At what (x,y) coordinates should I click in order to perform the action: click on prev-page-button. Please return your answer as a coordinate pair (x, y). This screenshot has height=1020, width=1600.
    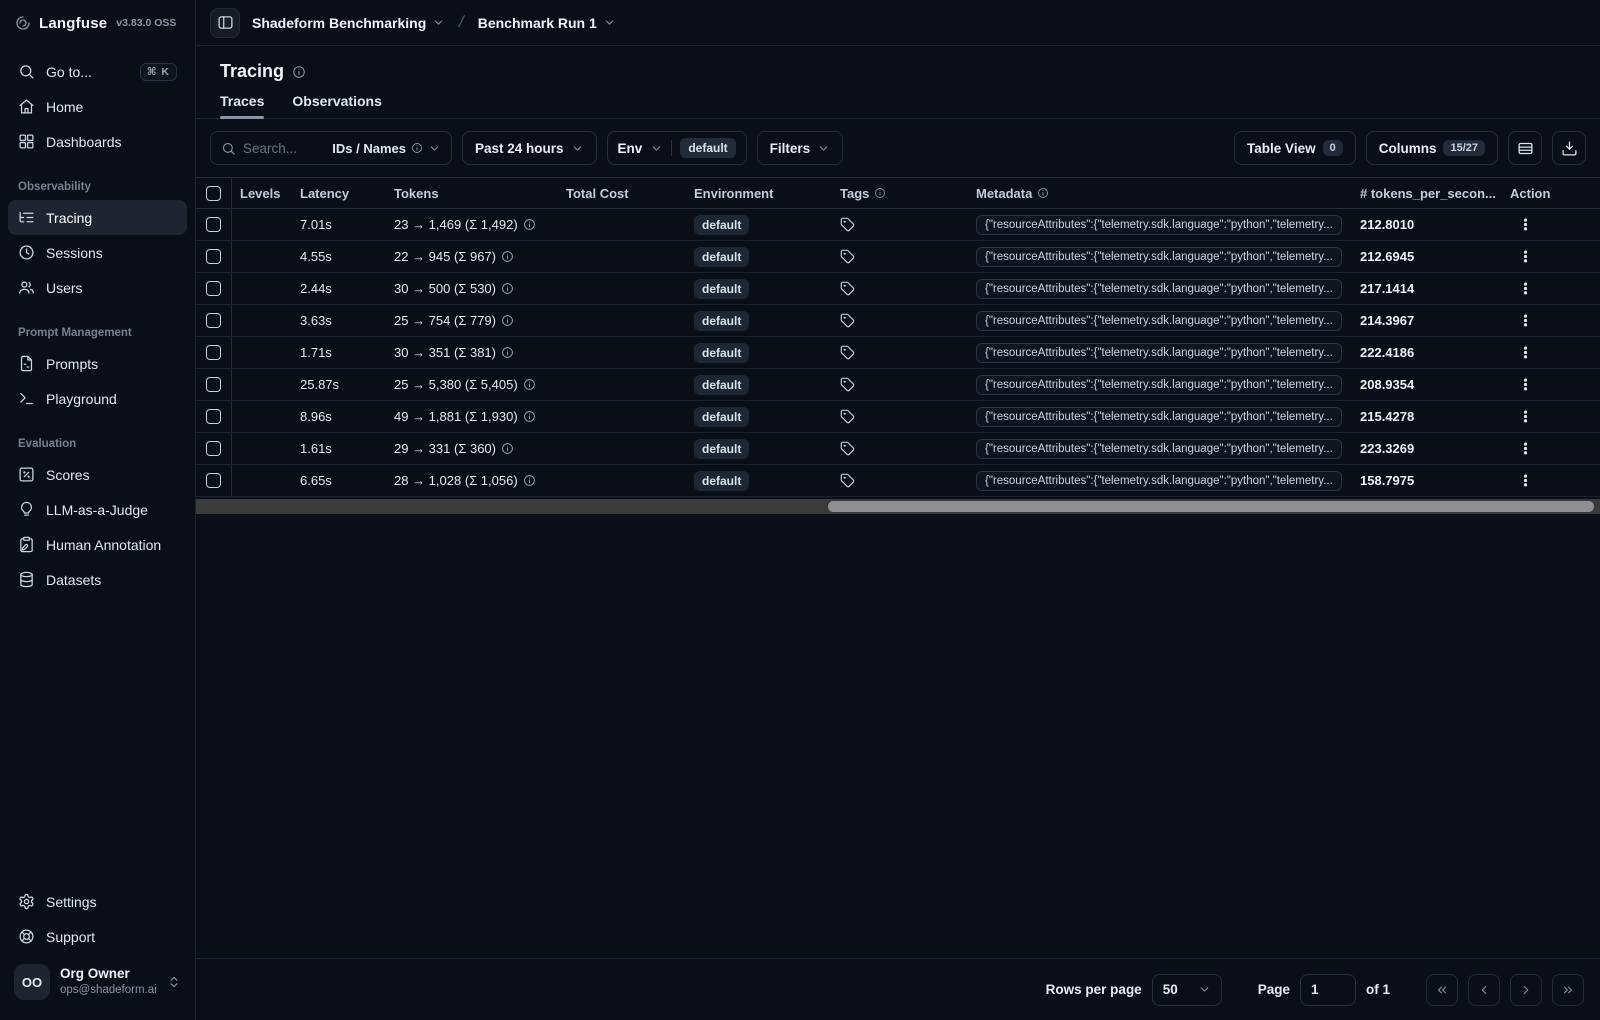
    Looking at the image, I should click on (1484, 989).